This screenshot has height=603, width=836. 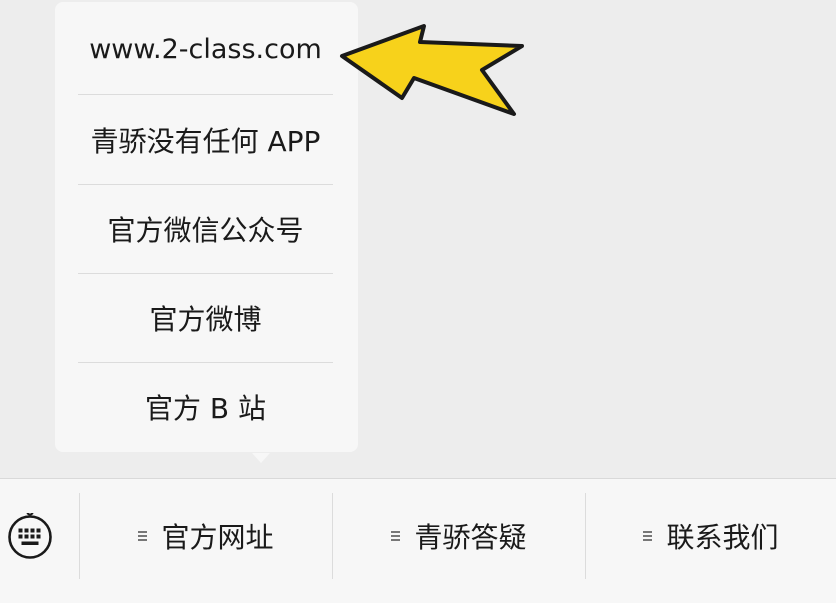 What do you see at coordinates (217, 537) in the screenshot?
I see `menu-label: 官方网址` at bounding box center [217, 537].